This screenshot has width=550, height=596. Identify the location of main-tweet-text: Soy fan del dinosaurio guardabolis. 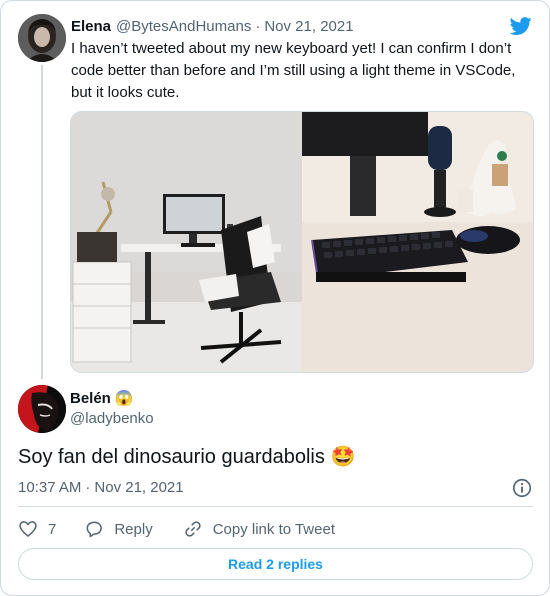
(171, 457).